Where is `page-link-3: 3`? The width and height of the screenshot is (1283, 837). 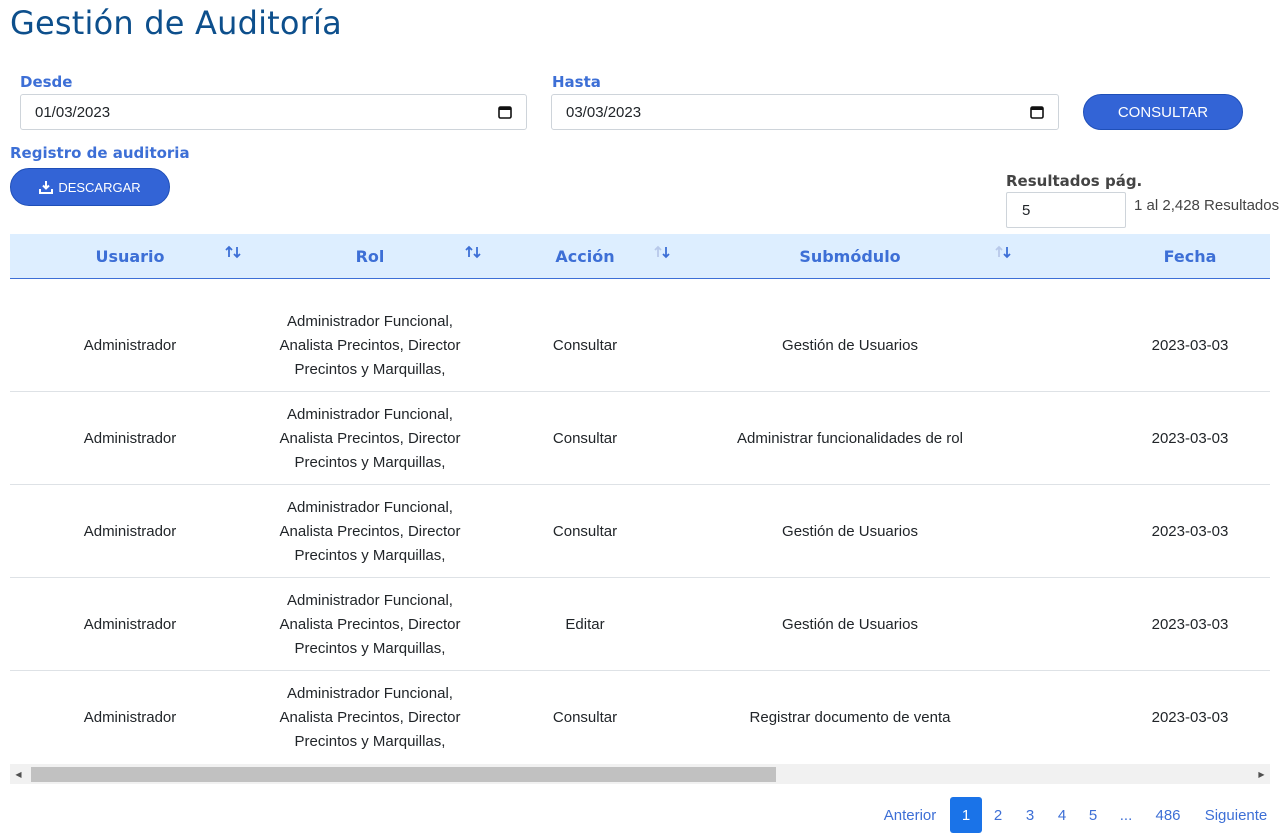
page-link-3: 3 is located at coordinates (1030, 815).